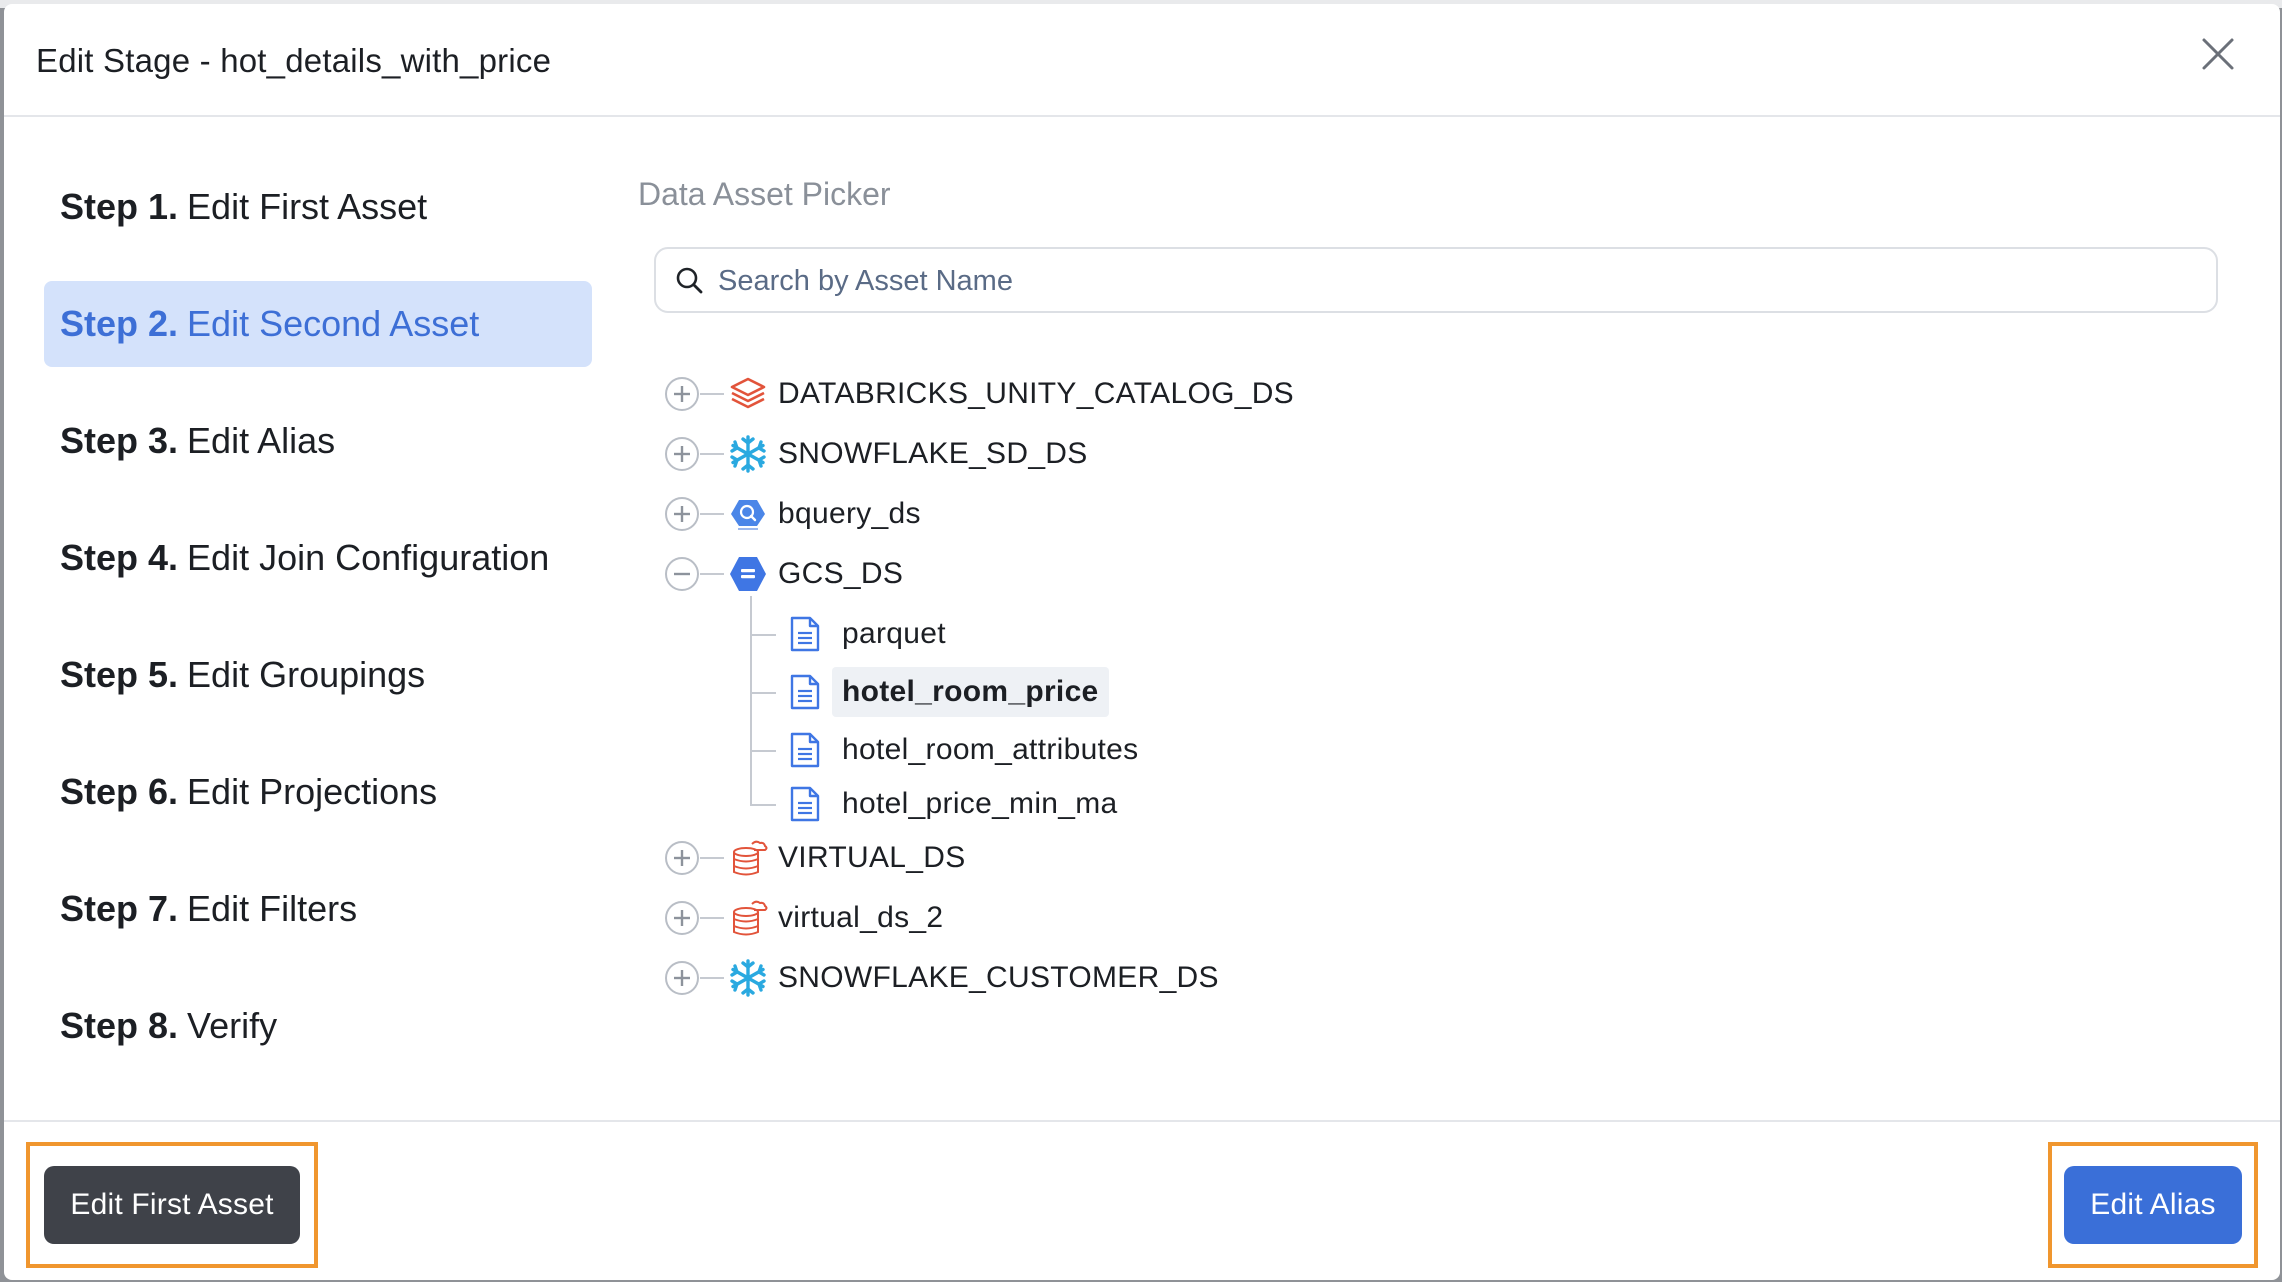  Describe the element at coordinates (933, 453) in the screenshot. I see `tree-node-label: SNOWFLAKE_SD_DS` at that location.